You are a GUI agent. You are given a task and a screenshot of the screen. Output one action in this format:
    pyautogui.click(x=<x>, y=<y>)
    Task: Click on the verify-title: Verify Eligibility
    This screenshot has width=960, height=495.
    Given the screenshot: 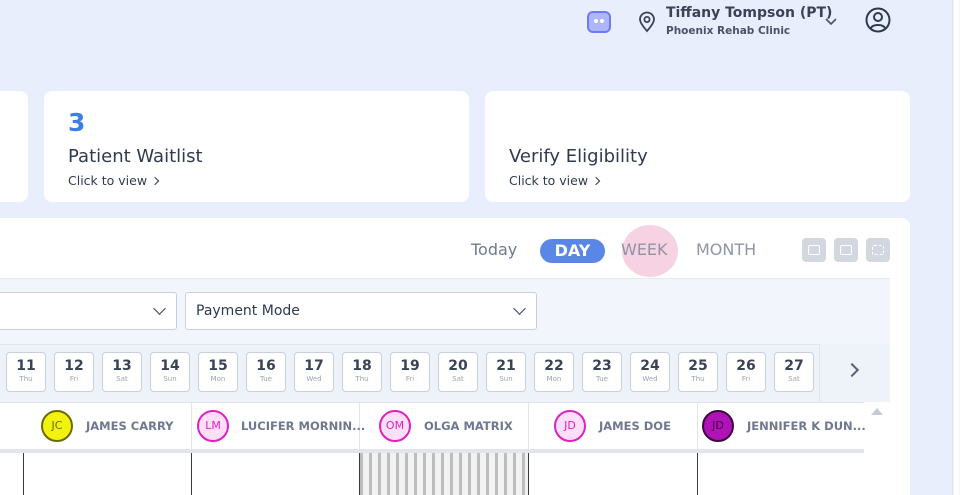 What is the action you would take?
    pyautogui.click(x=578, y=156)
    